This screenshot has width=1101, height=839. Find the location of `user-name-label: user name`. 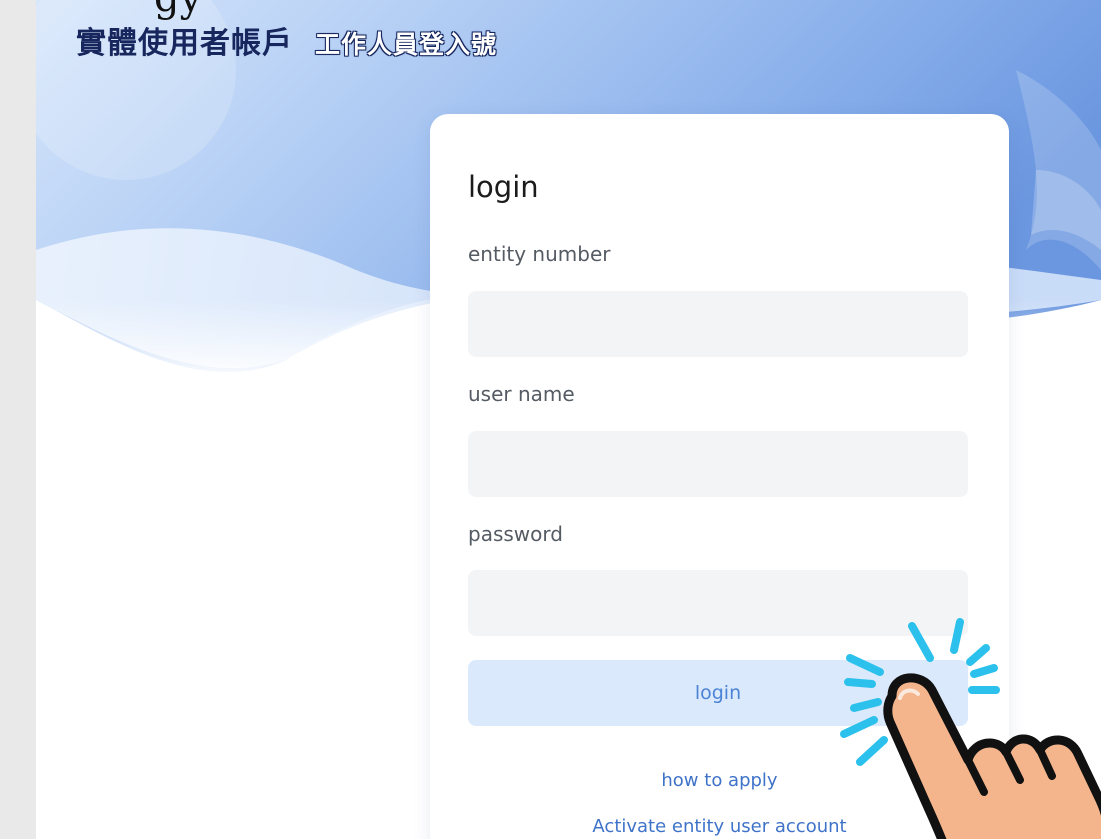

user-name-label: user name is located at coordinates (521, 394).